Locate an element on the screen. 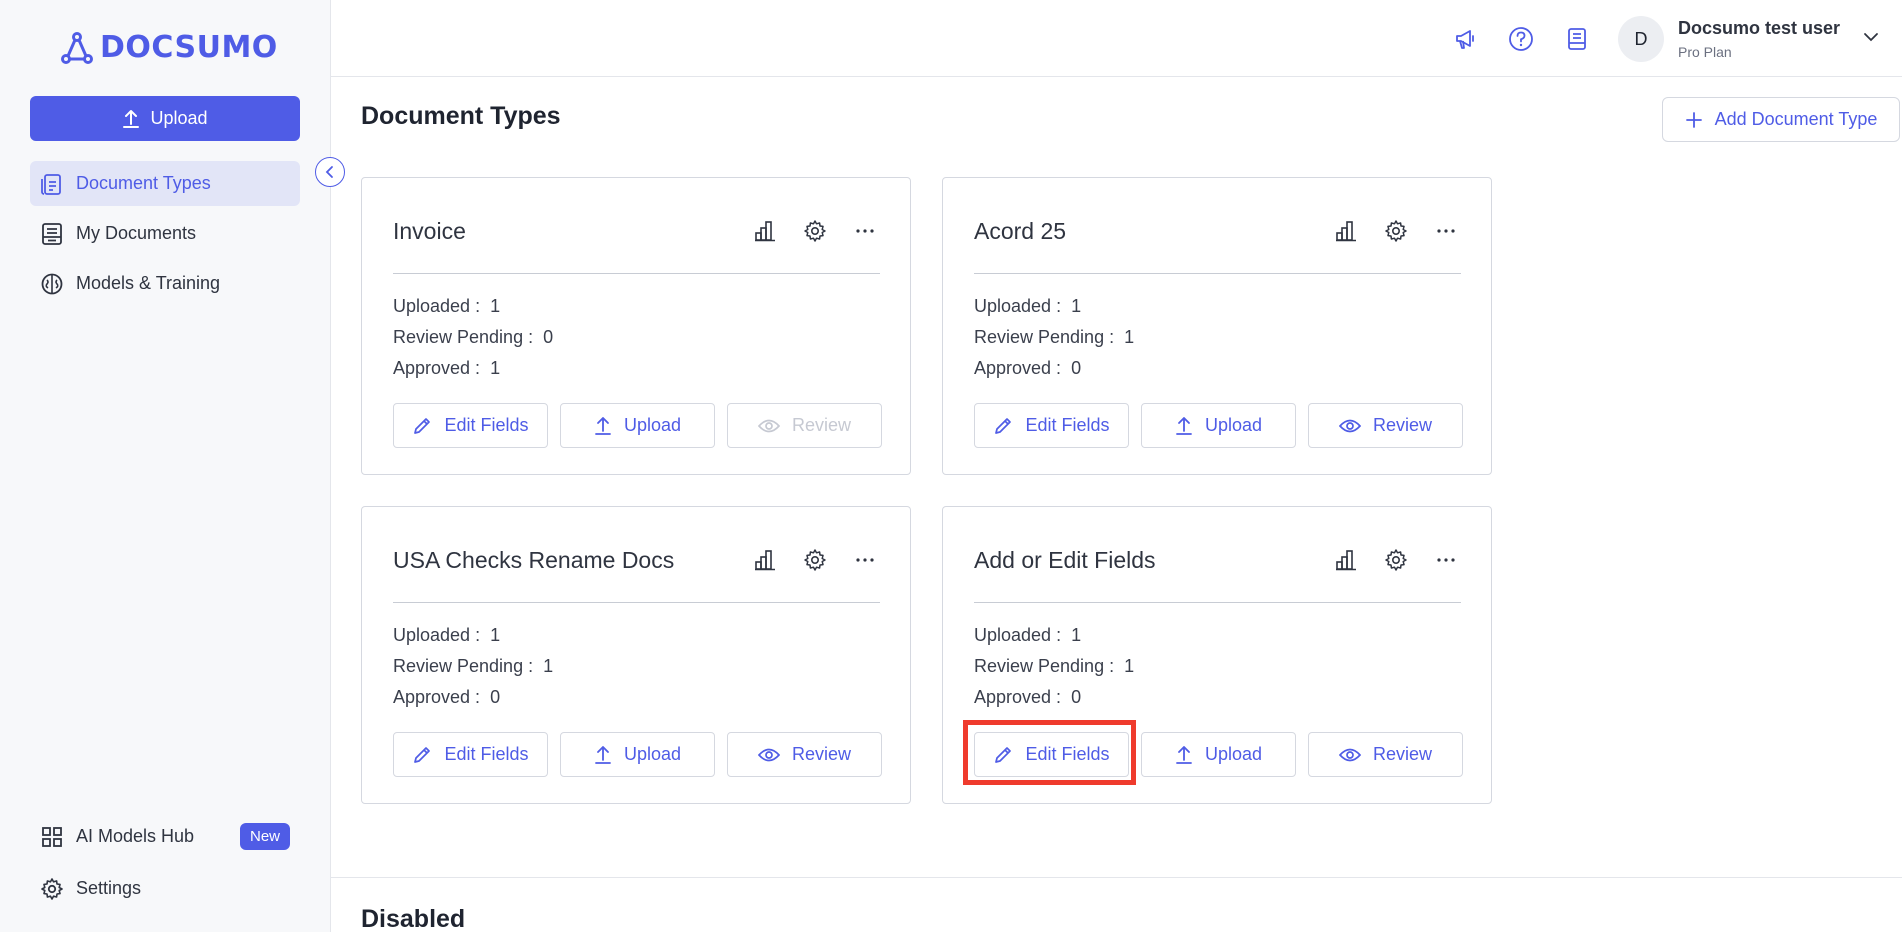  user-menu: D Docsumo test user Pro Plan is located at coordinates (1729, 39).